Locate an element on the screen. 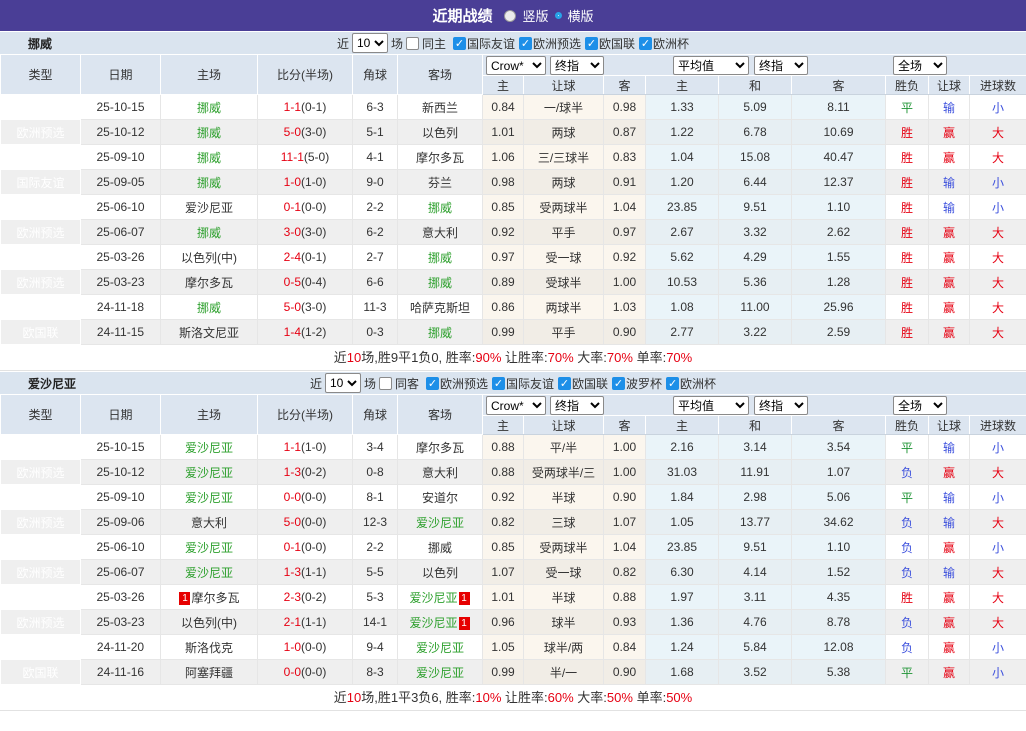  fulltime-score: 2-4 is located at coordinates (292, 257).